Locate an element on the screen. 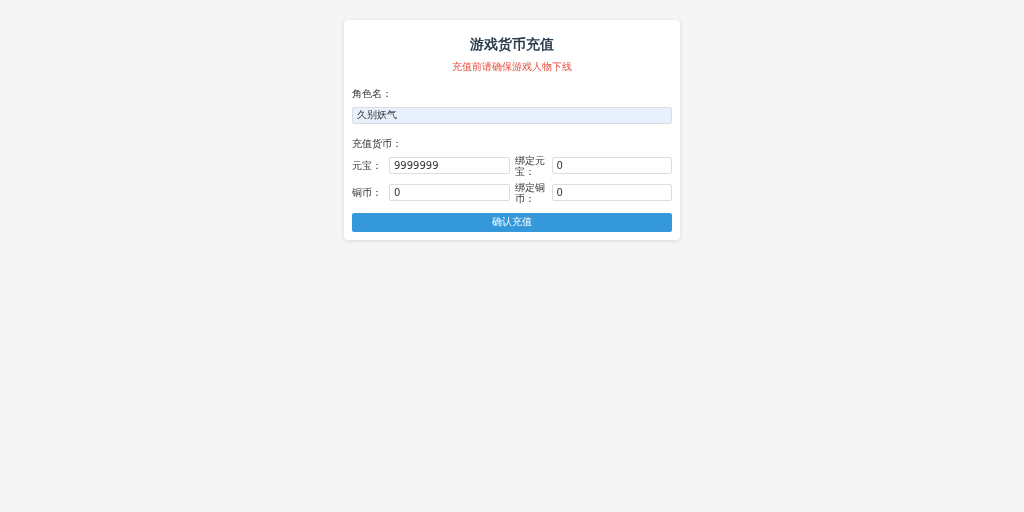  page-title: 游戏货币充值 is located at coordinates (512, 45).